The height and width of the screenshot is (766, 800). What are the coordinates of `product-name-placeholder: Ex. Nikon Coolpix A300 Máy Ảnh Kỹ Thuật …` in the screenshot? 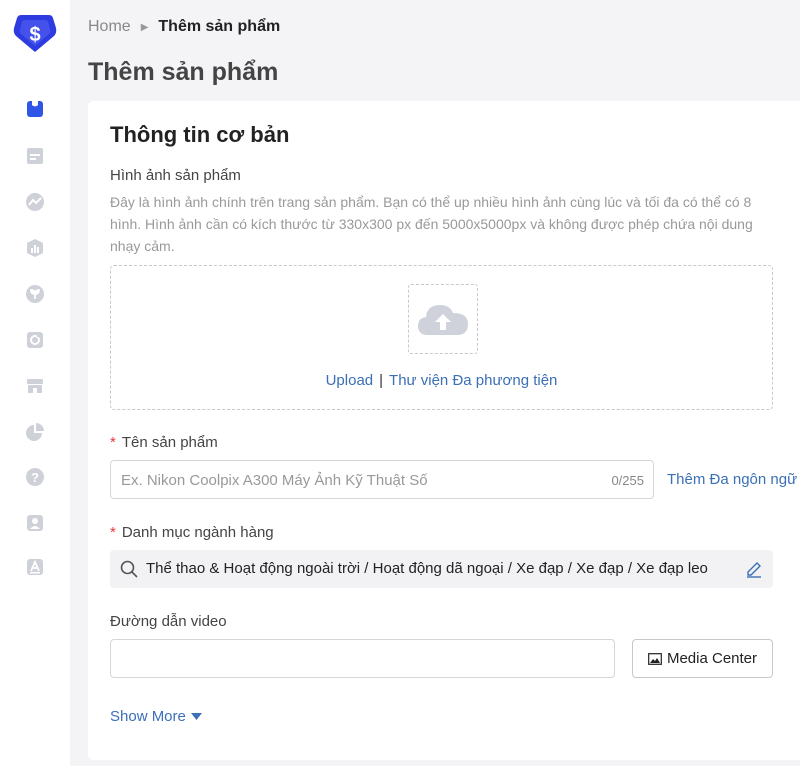 It's located at (274, 480).